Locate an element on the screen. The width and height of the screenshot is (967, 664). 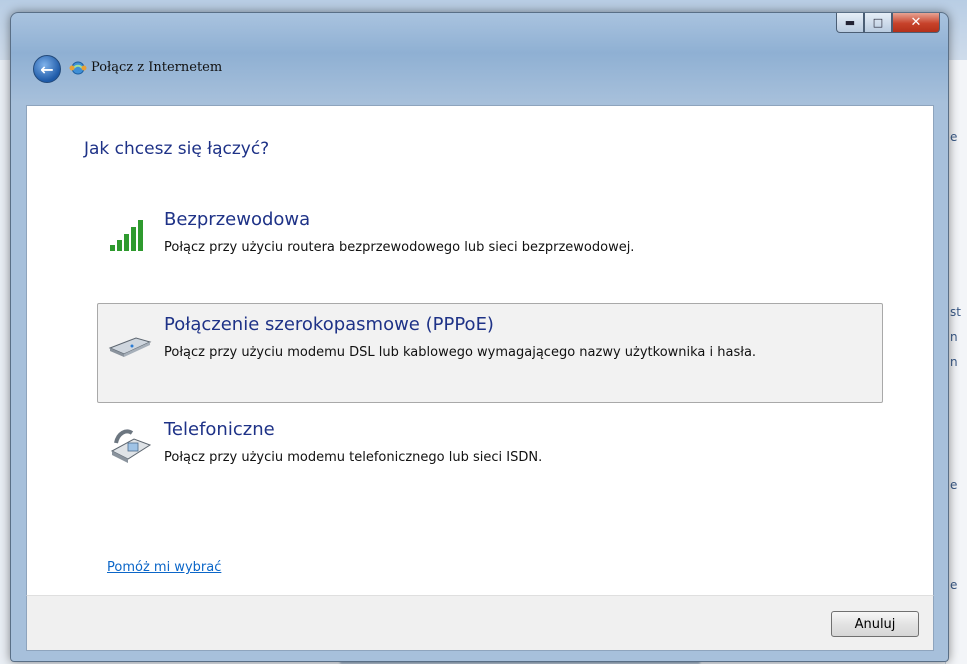
help-me-choose-link: Pomóż mi wybrać is located at coordinates (164, 567).